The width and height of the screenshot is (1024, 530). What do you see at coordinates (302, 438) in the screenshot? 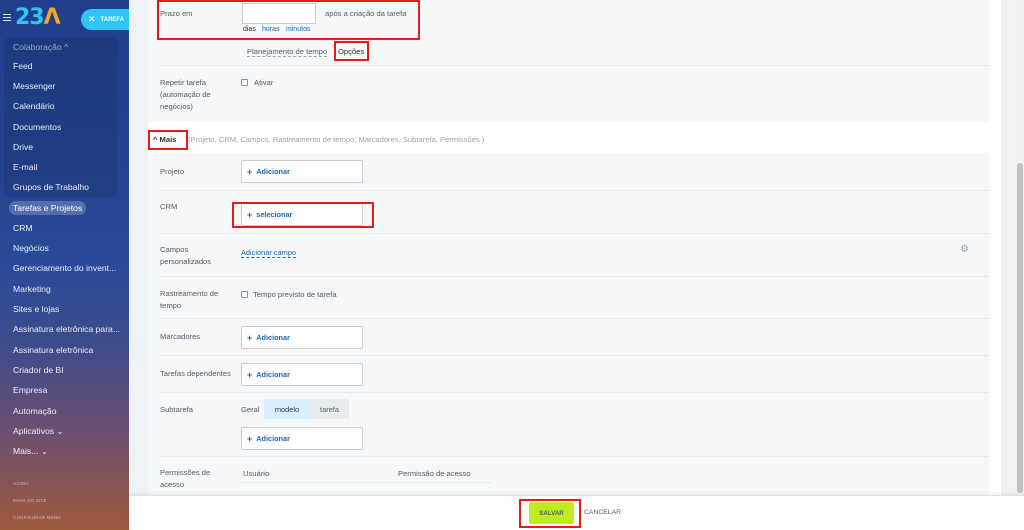
I see `subtask-add-button: + Adicionar` at bounding box center [302, 438].